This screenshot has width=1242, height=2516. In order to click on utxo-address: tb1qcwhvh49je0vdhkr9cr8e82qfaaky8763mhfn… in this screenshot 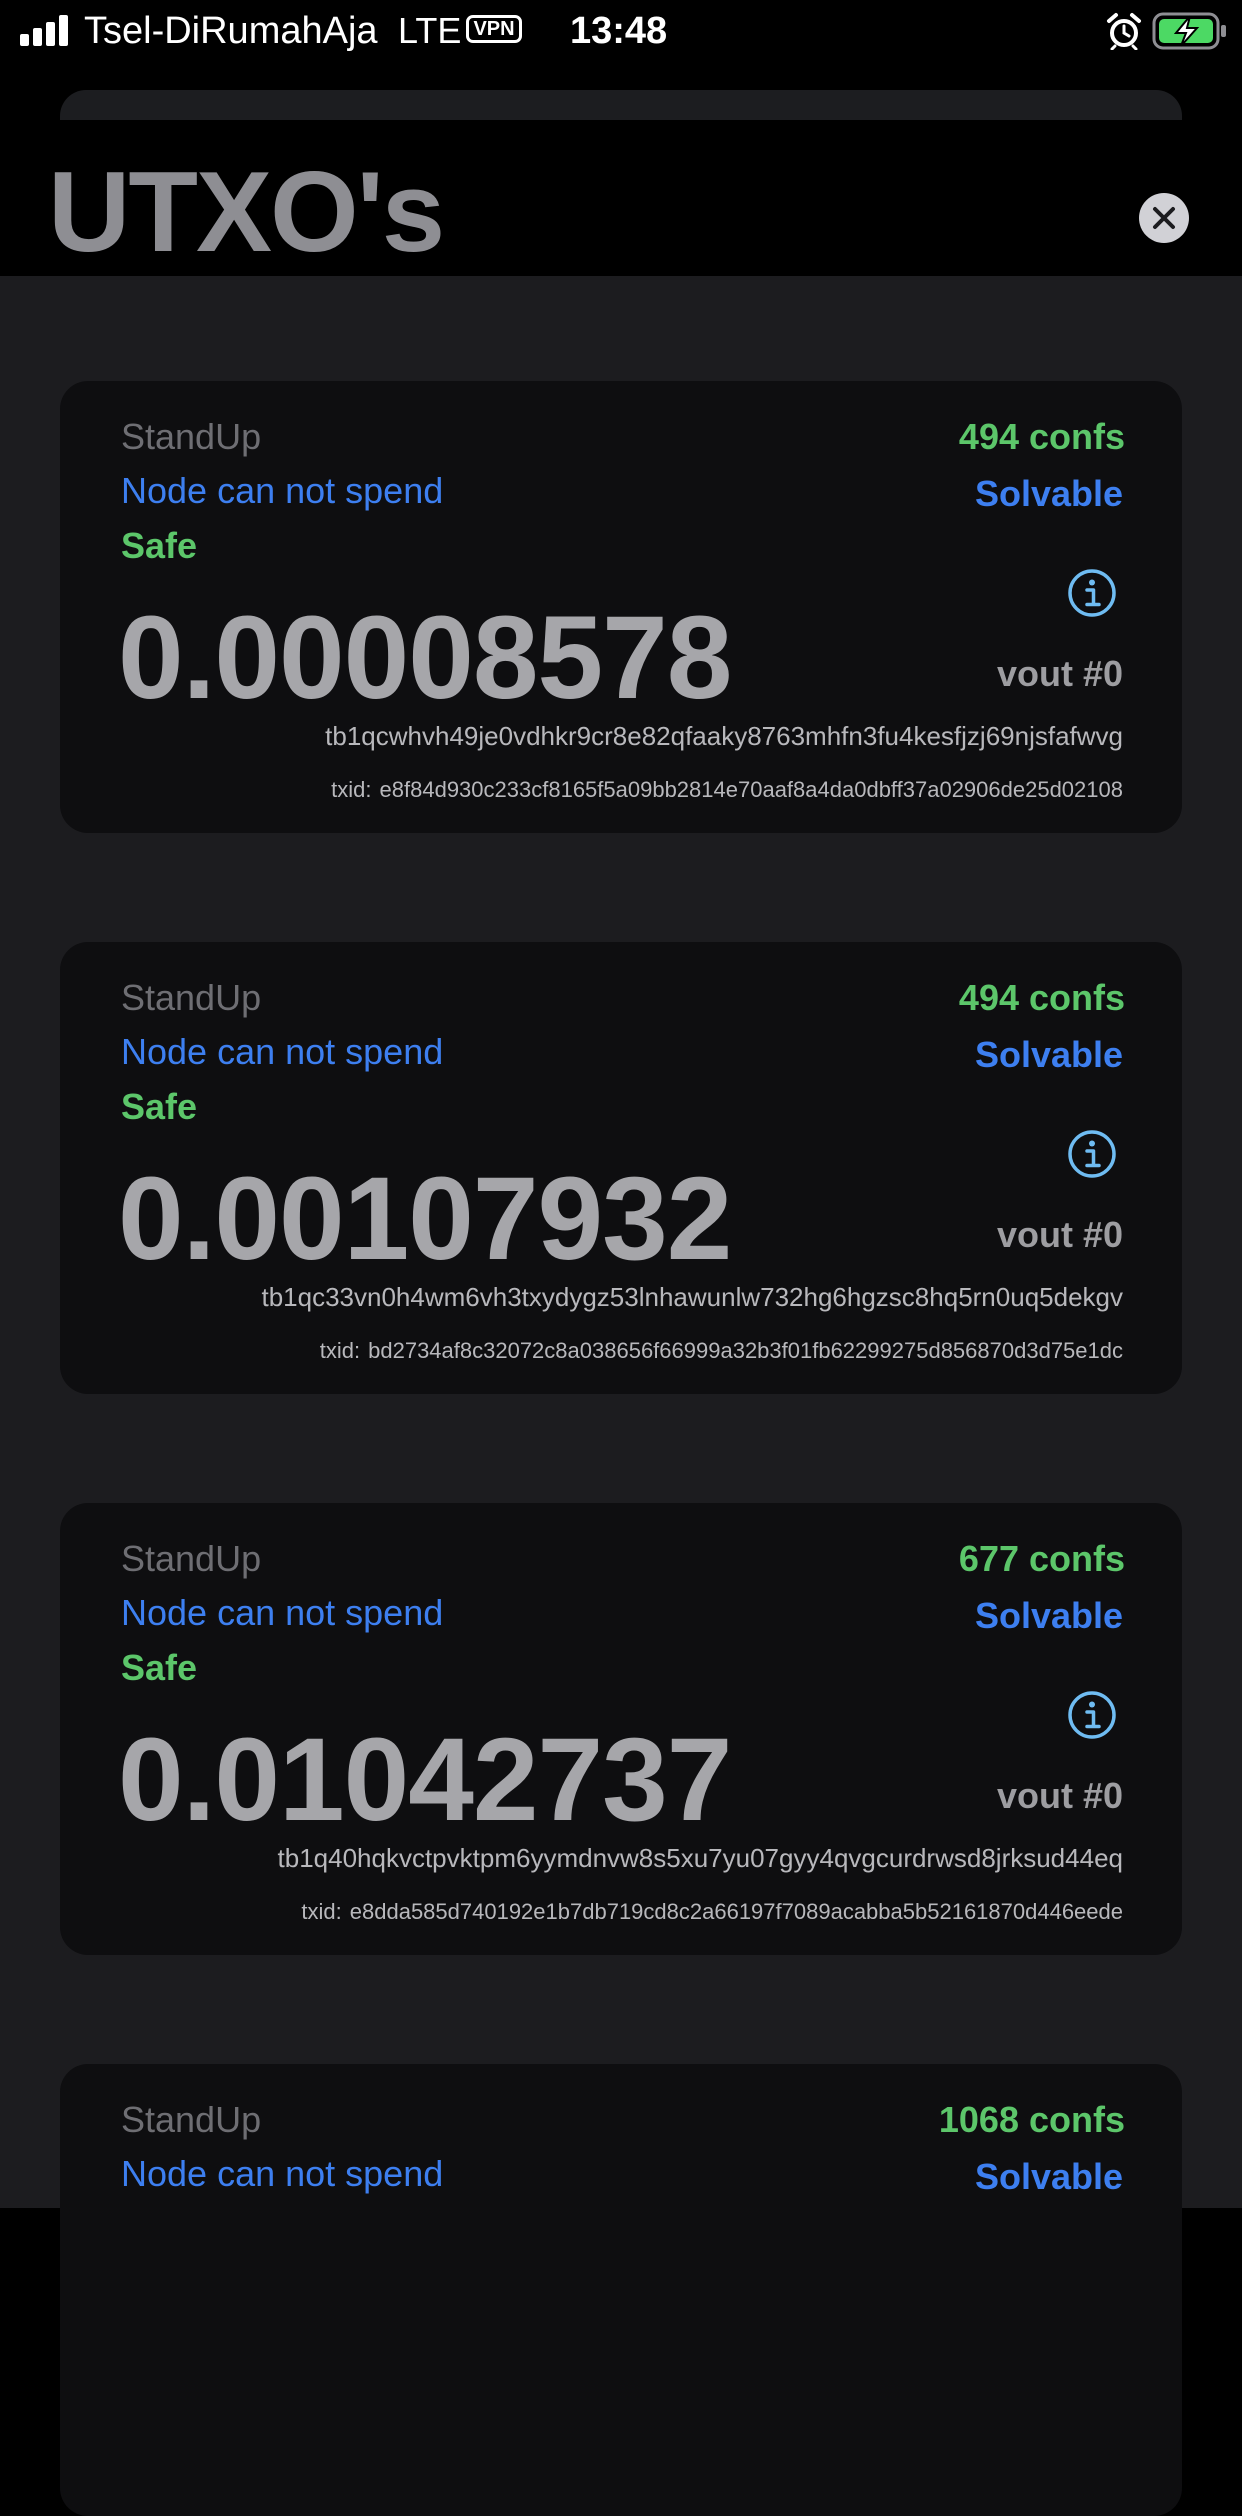, I will do `click(724, 736)`.